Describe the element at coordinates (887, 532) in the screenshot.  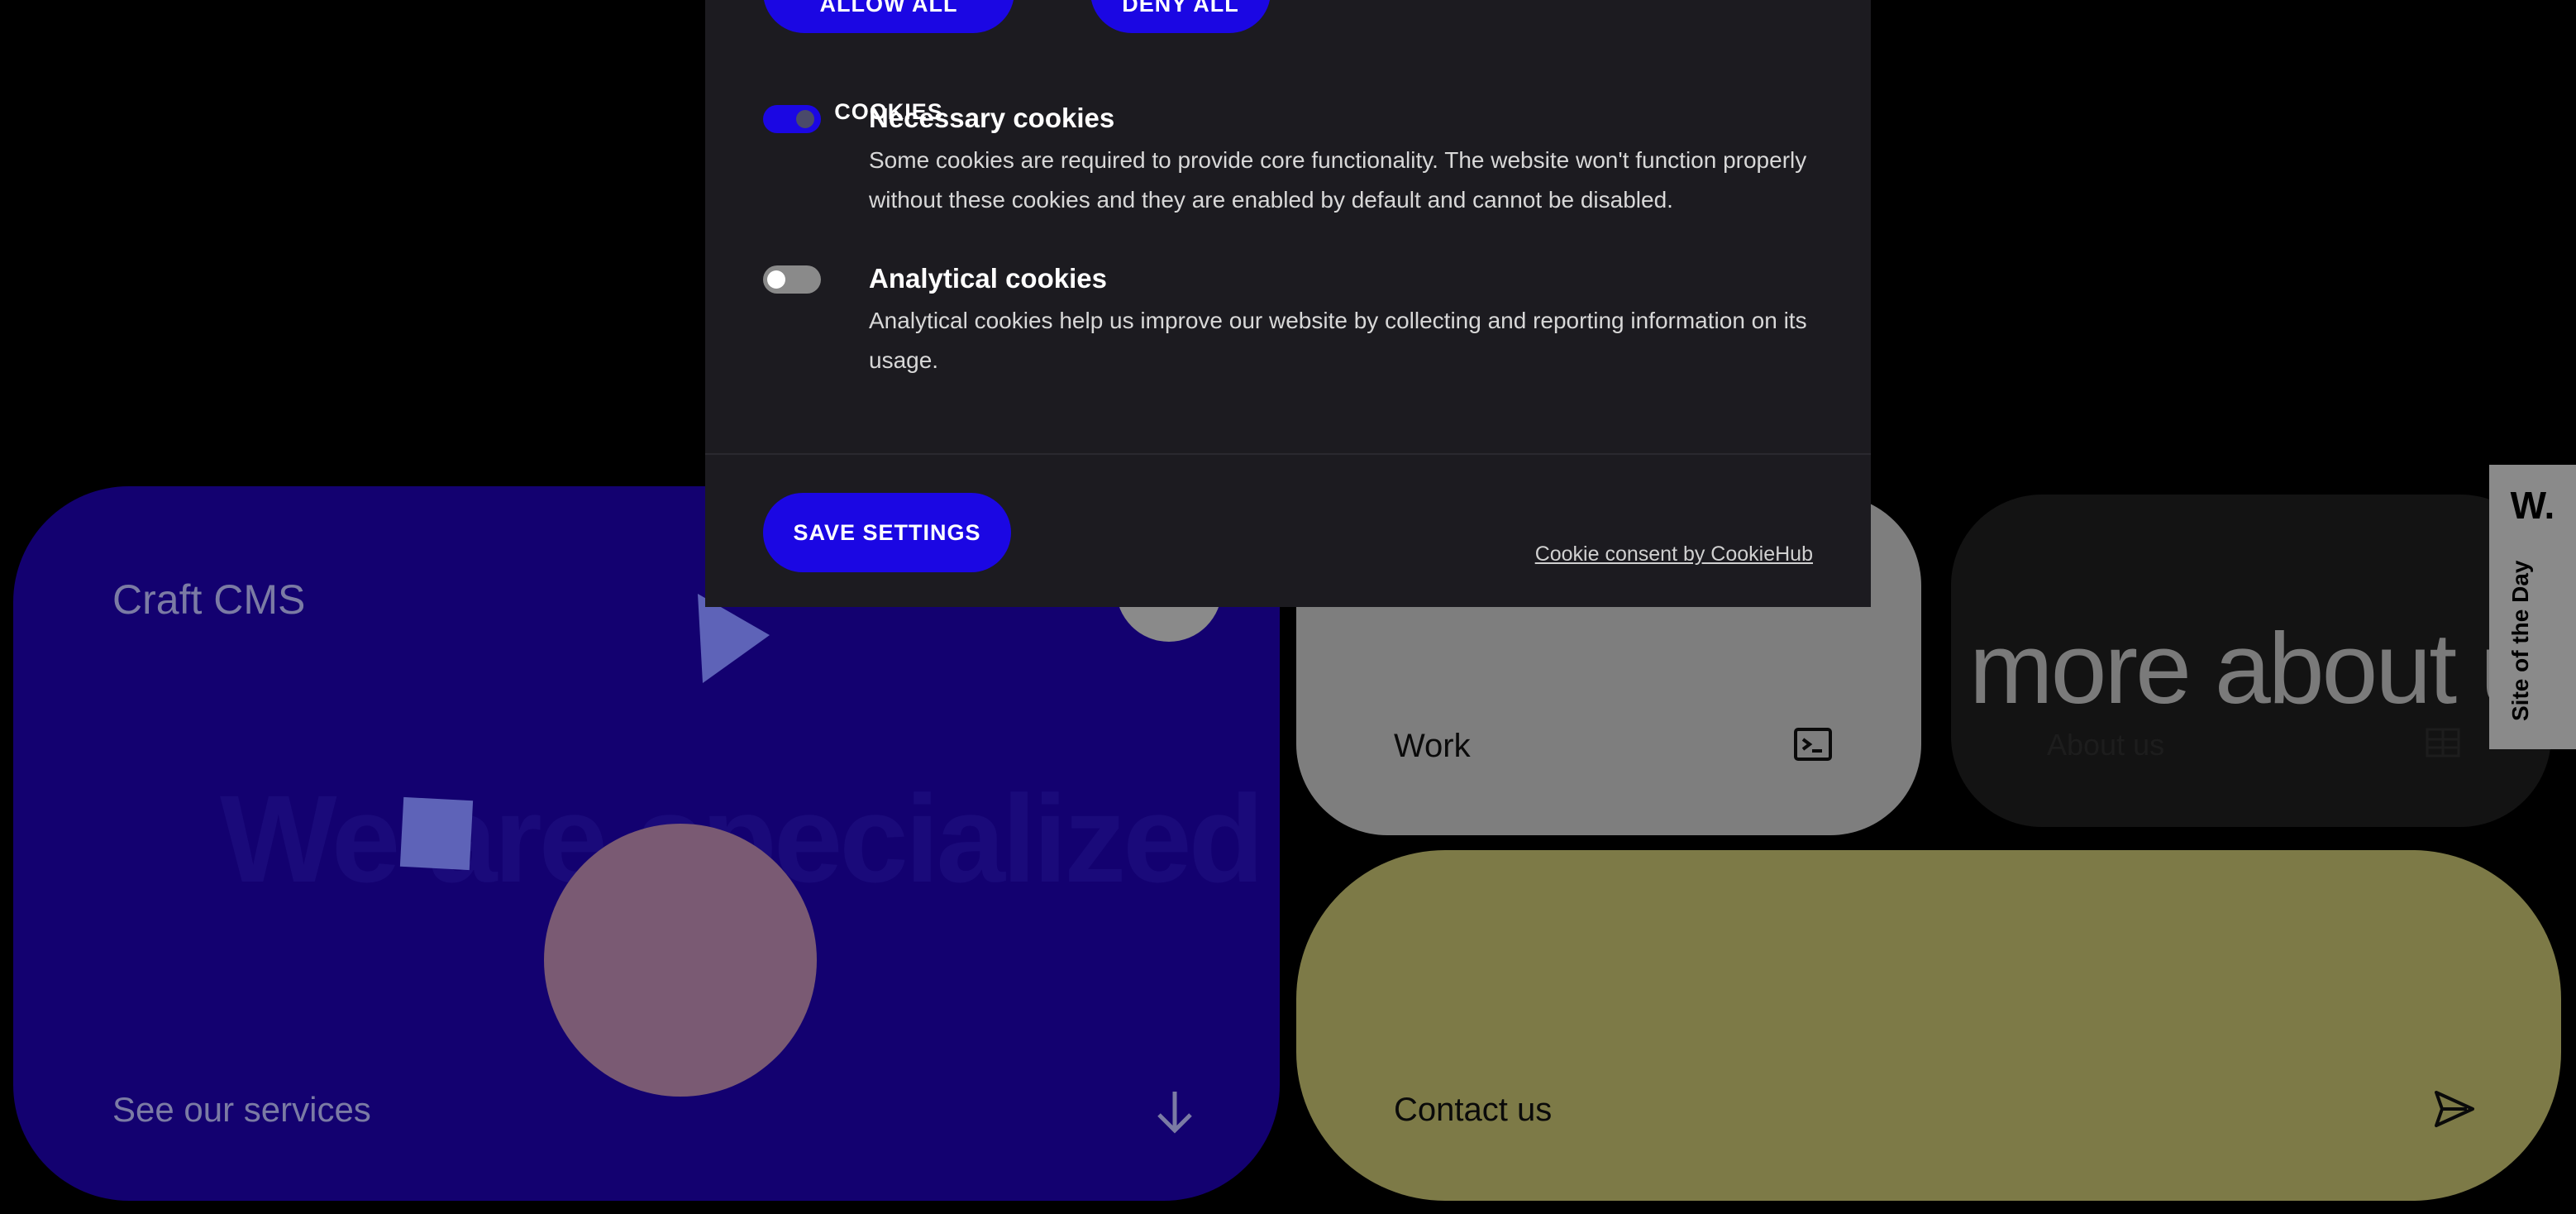
I see `save-settings-button: SAVE SETTINGS` at that location.